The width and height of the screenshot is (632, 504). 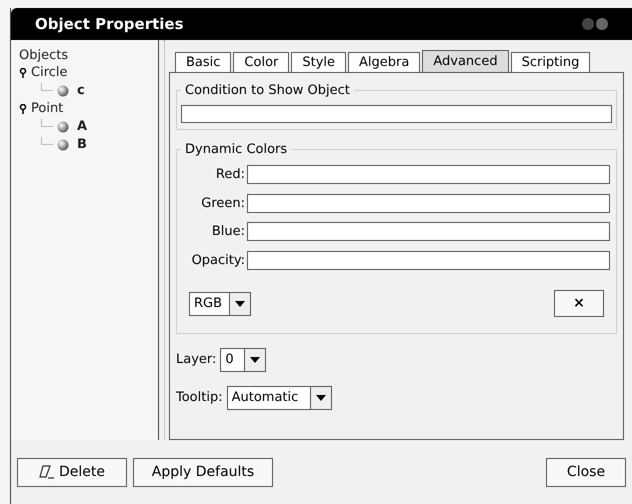 I want to click on window-title: Object Properties, so click(x=109, y=24).